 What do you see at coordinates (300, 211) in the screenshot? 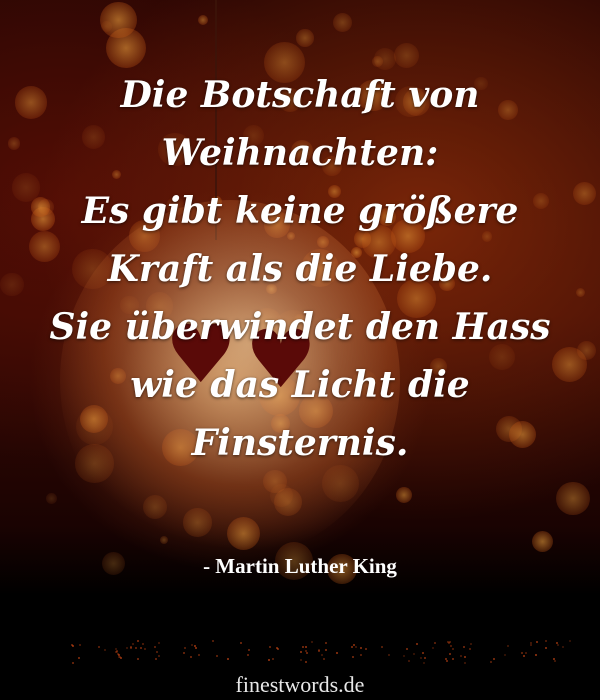
I see `quote-line: Es gibt keine größere` at bounding box center [300, 211].